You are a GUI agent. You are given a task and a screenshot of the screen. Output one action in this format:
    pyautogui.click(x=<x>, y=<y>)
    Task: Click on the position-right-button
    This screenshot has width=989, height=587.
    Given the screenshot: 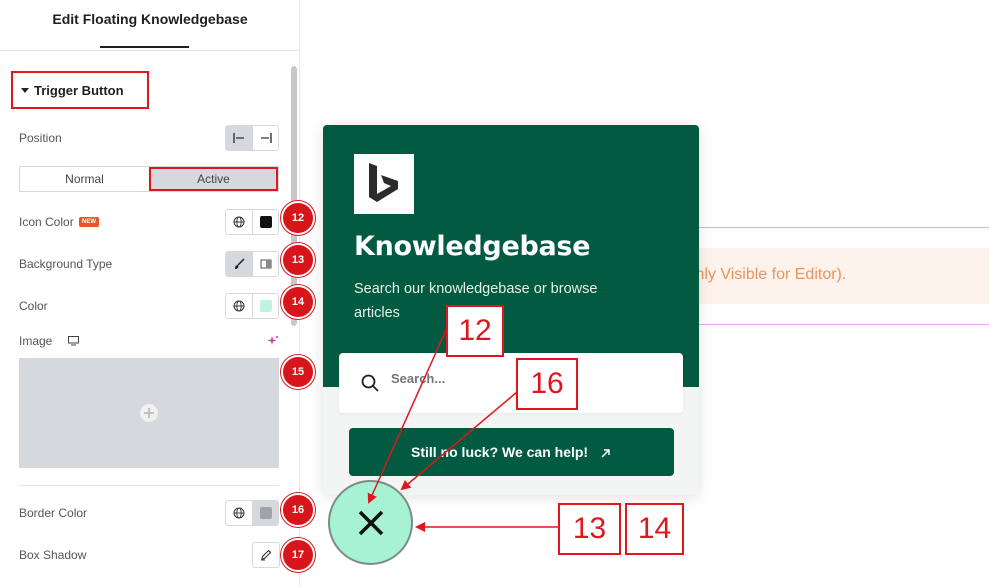 What is the action you would take?
    pyautogui.click(x=265, y=138)
    